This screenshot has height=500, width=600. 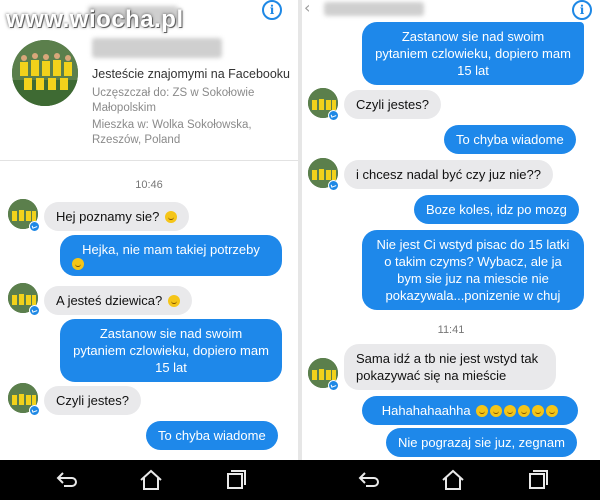 I want to click on message-incoming: Hej poznamy sie?, so click(x=116, y=216).